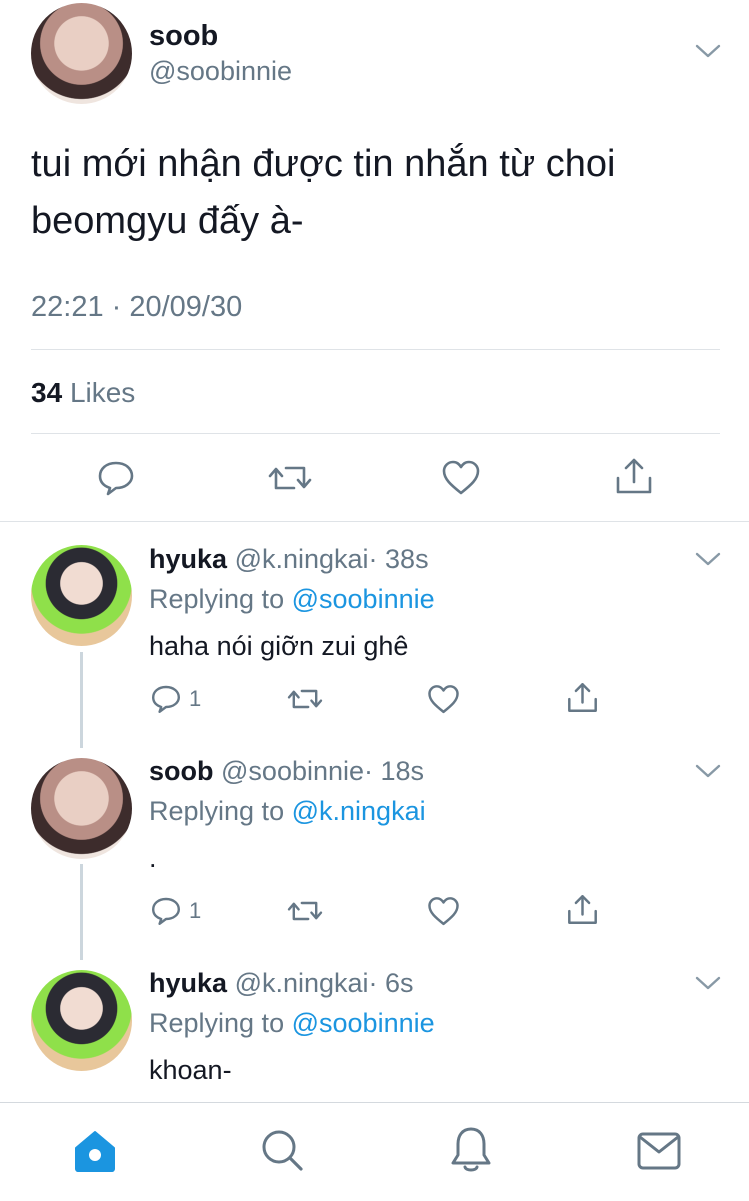 Image resolution: width=749 pixels, height=1201 pixels. I want to click on reply-header: soob @soobinnie· 18s, so click(286, 771).